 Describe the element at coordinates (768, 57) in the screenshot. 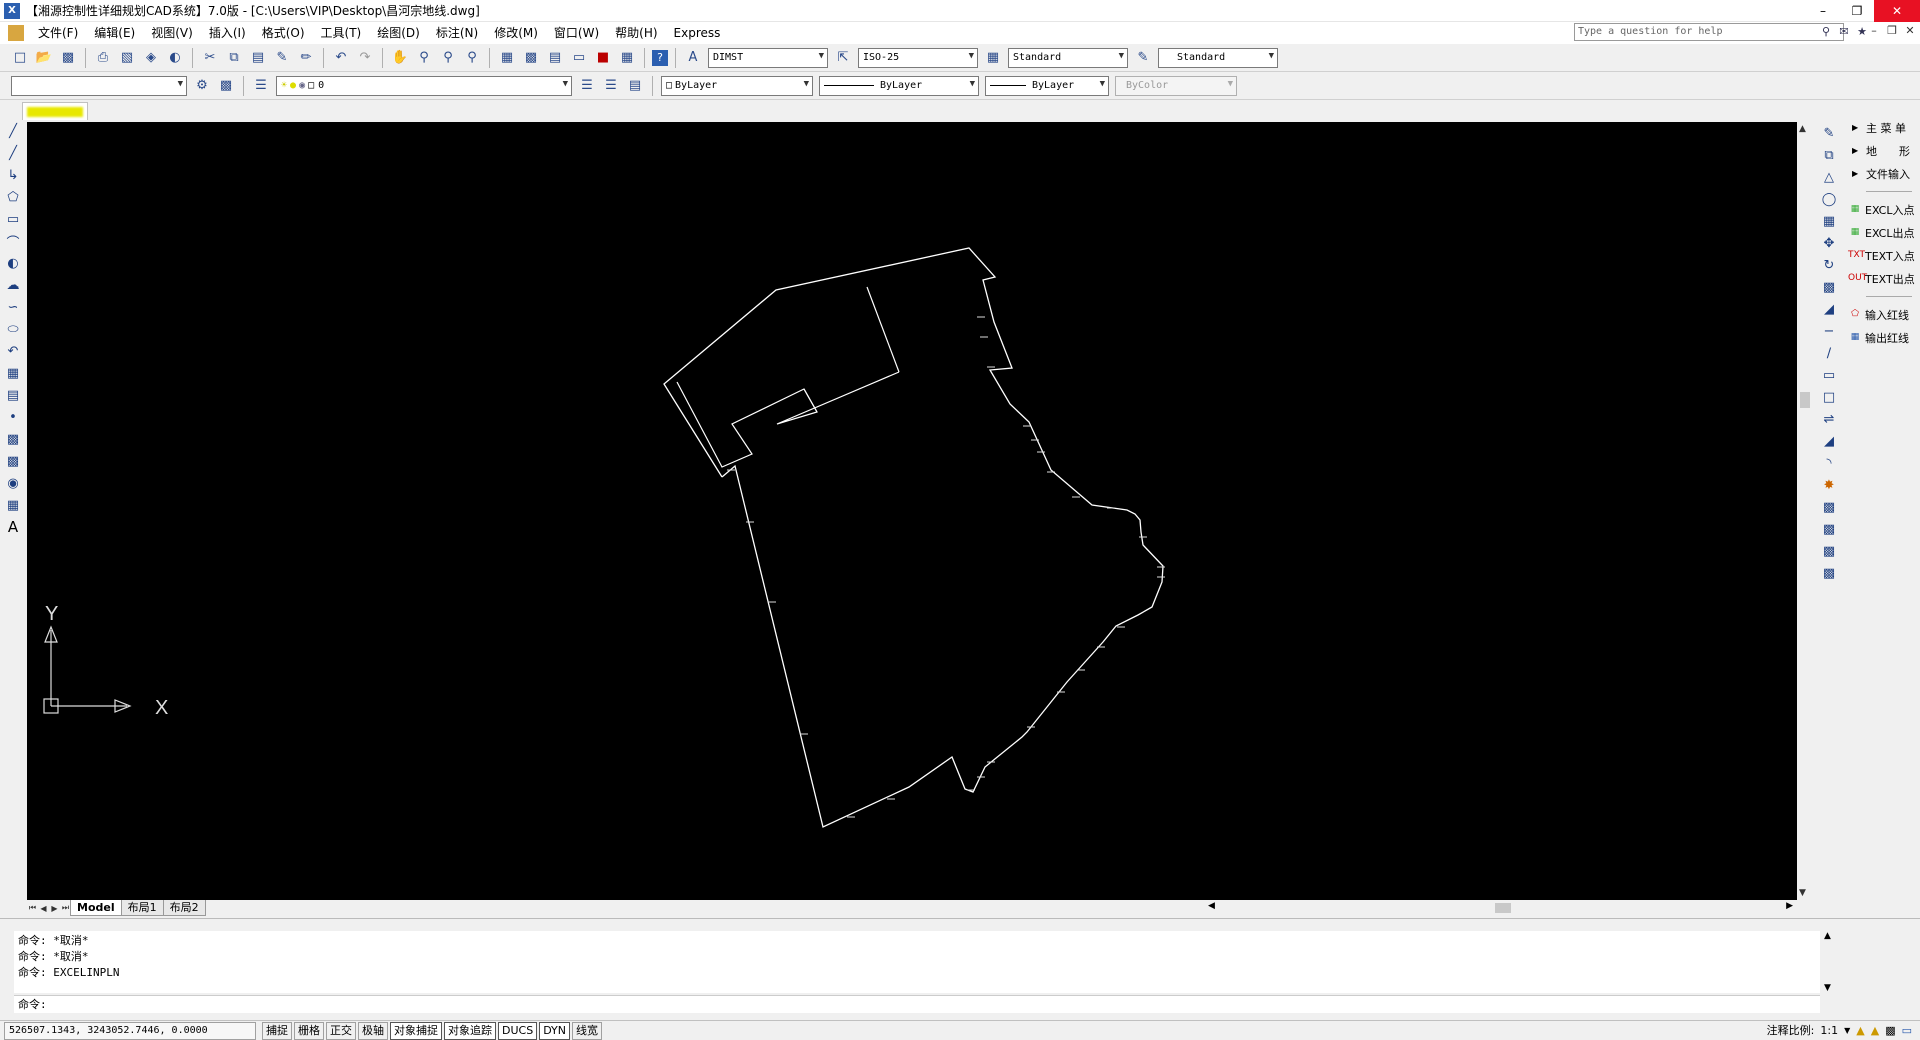

I see `text-style-dropdown: DIMST ▼` at that location.